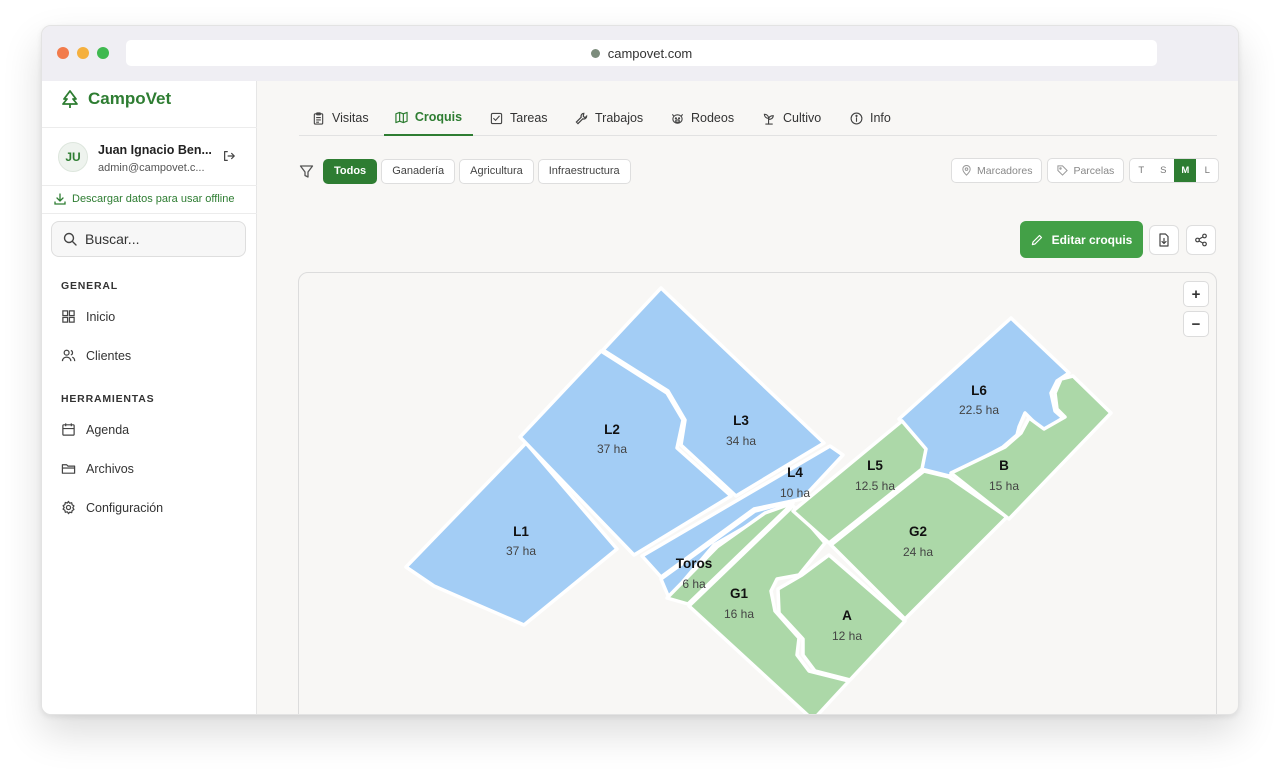 The image size is (1280, 772). I want to click on tab-tareas: Tareas, so click(519, 118).